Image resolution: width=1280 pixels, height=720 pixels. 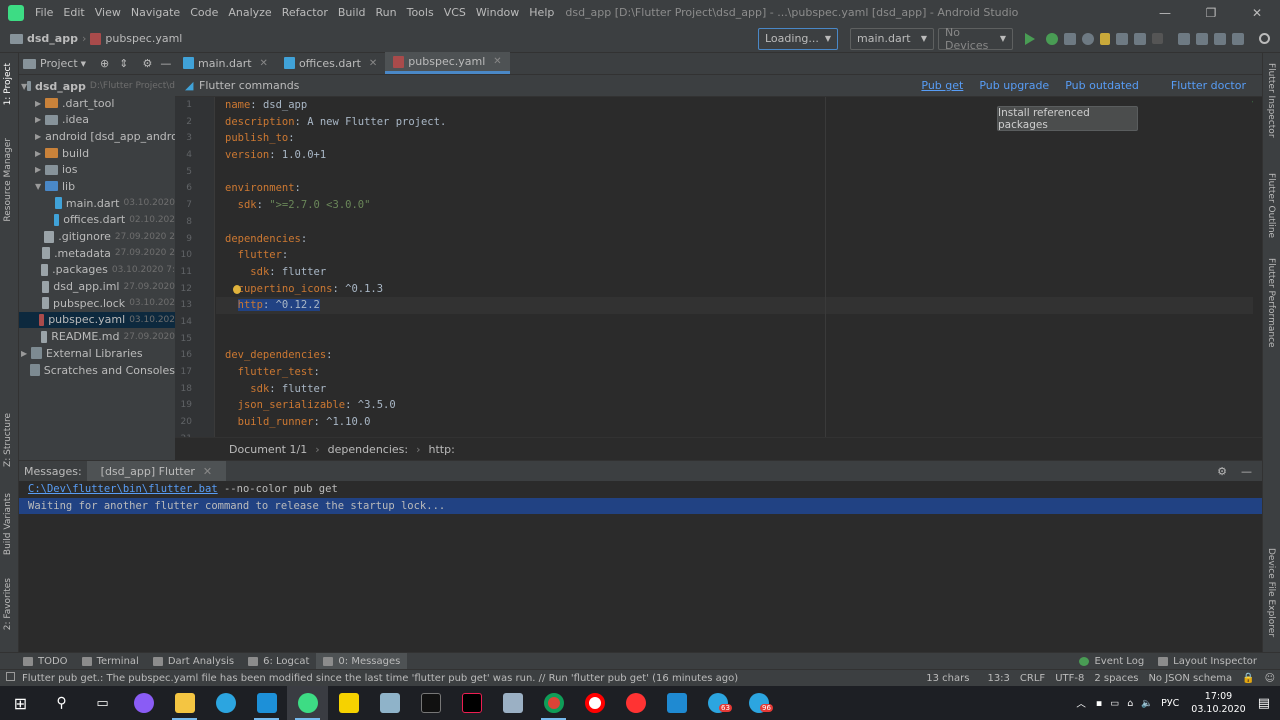 I want to click on menu-help: Help, so click(x=541, y=12).